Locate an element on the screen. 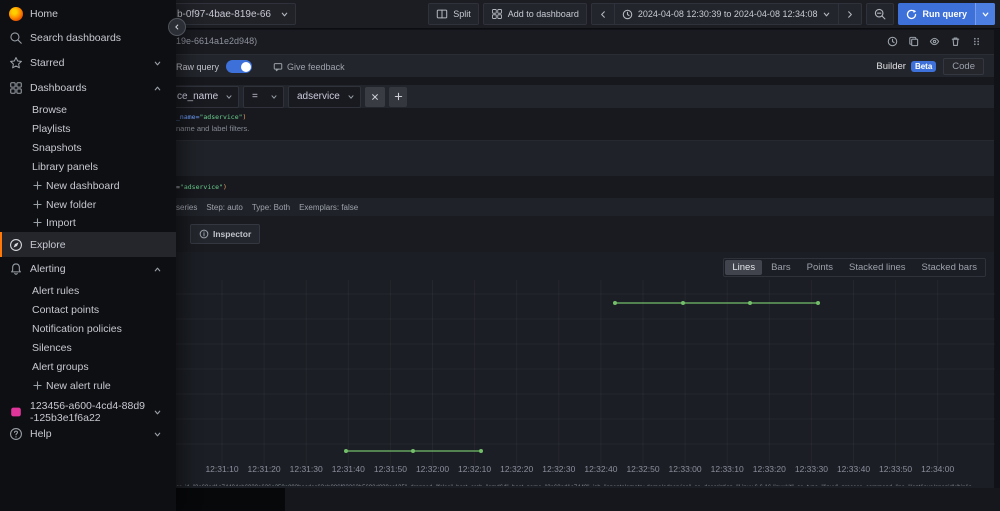 This screenshot has width=1000, height=511. zoom-out-button is located at coordinates (880, 14).